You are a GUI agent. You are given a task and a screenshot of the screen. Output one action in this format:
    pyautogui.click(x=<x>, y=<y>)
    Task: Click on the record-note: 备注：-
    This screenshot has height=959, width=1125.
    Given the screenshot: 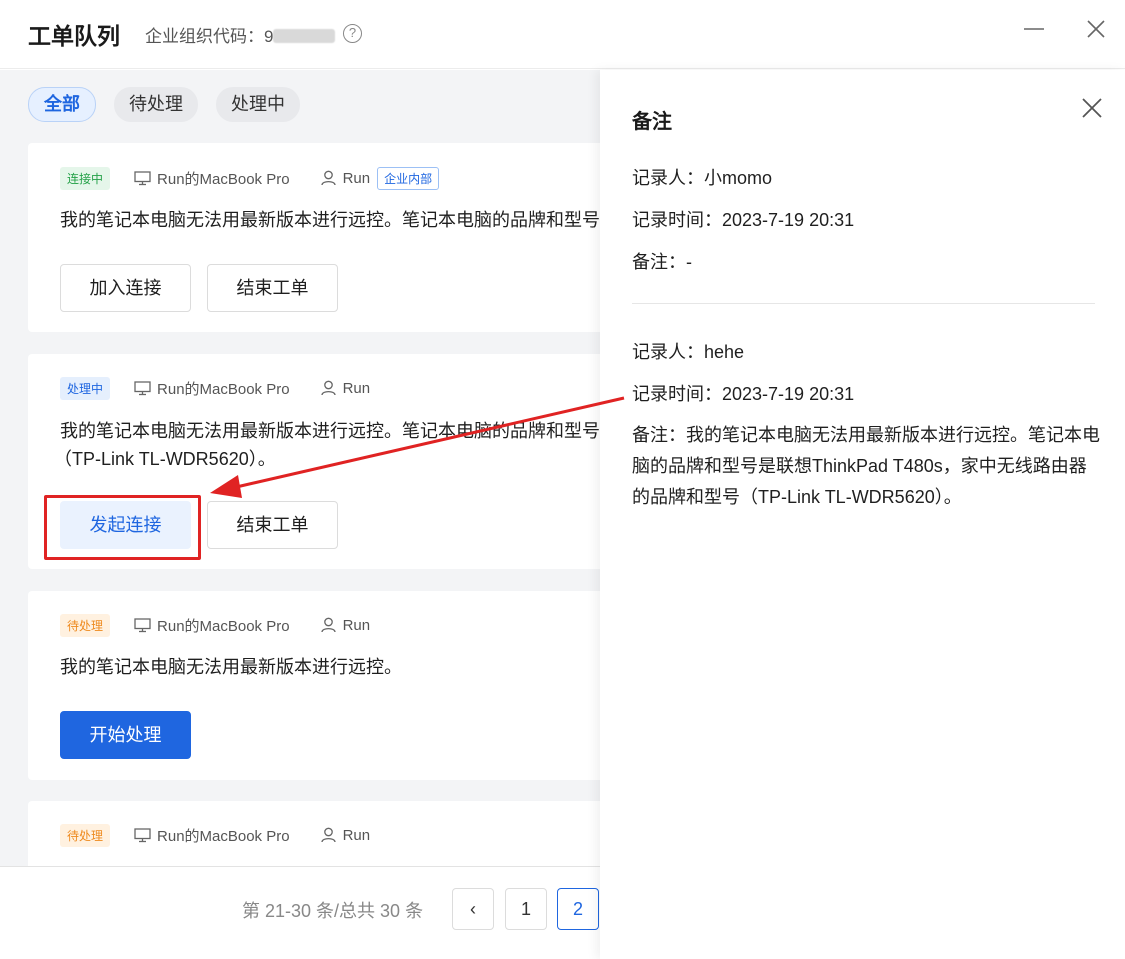 What is the action you would take?
    pyautogui.click(x=662, y=262)
    